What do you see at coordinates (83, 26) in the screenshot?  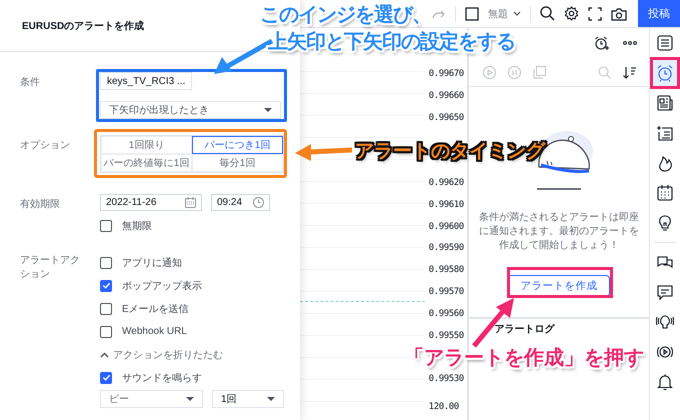 I see `dialog-title: EURUSDのアラートを作成` at bounding box center [83, 26].